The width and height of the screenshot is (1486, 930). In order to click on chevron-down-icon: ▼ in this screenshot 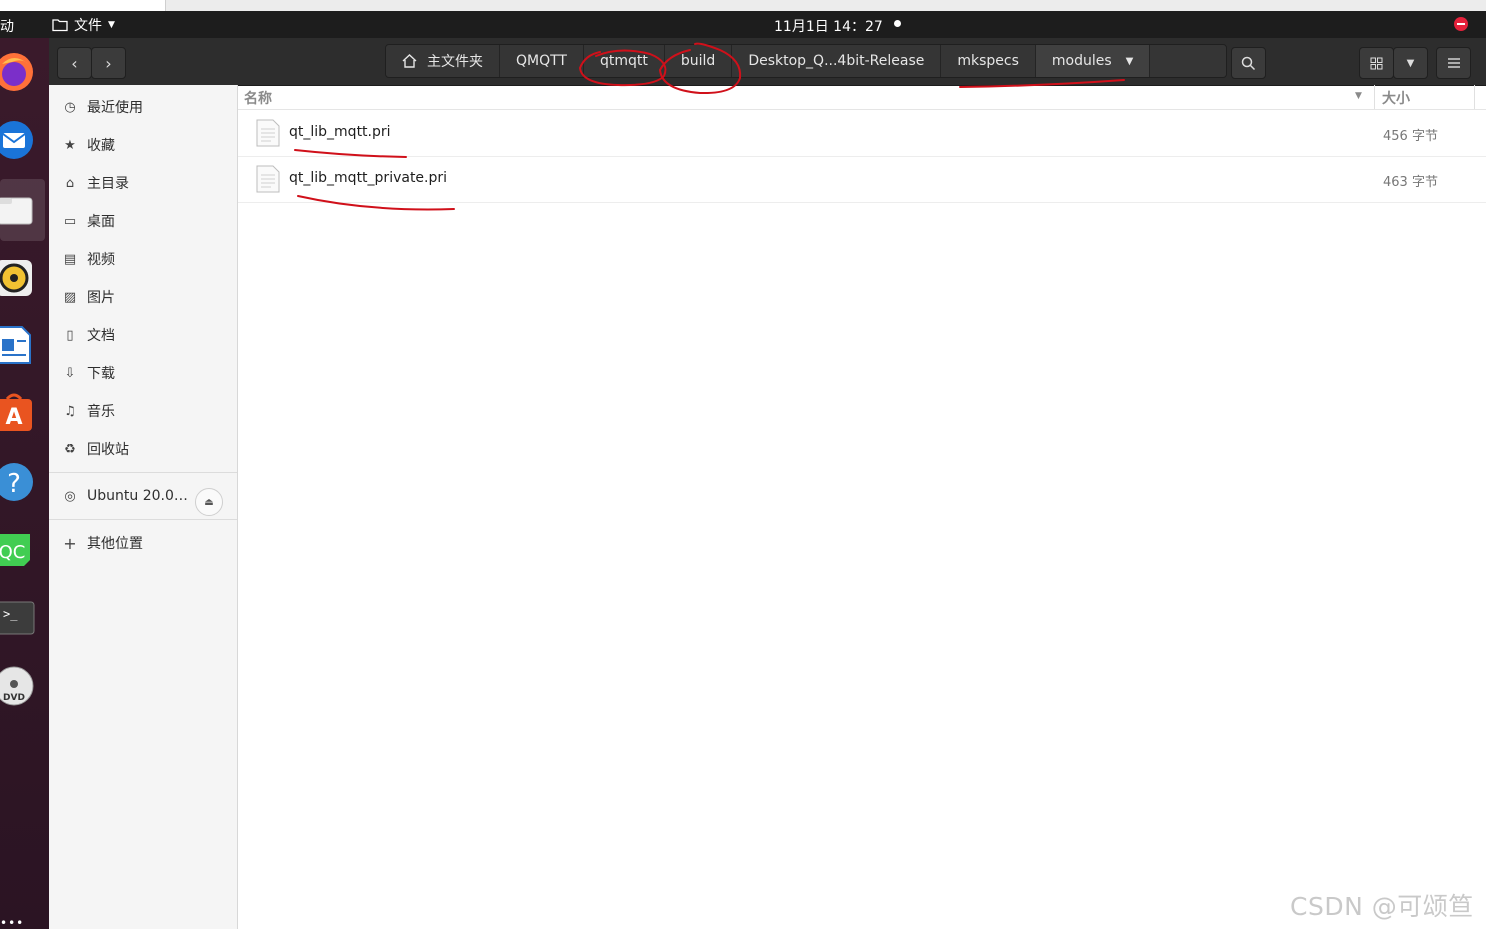, I will do `click(1410, 63)`.